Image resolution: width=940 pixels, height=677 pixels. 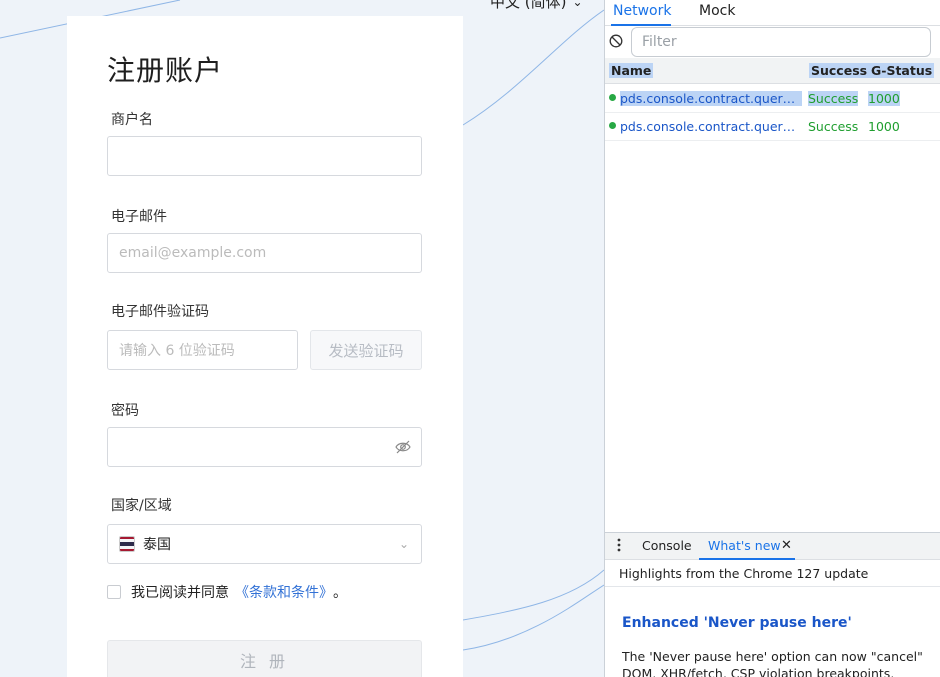 What do you see at coordinates (902, 70) in the screenshot?
I see `column-g-status: G-Status` at bounding box center [902, 70].